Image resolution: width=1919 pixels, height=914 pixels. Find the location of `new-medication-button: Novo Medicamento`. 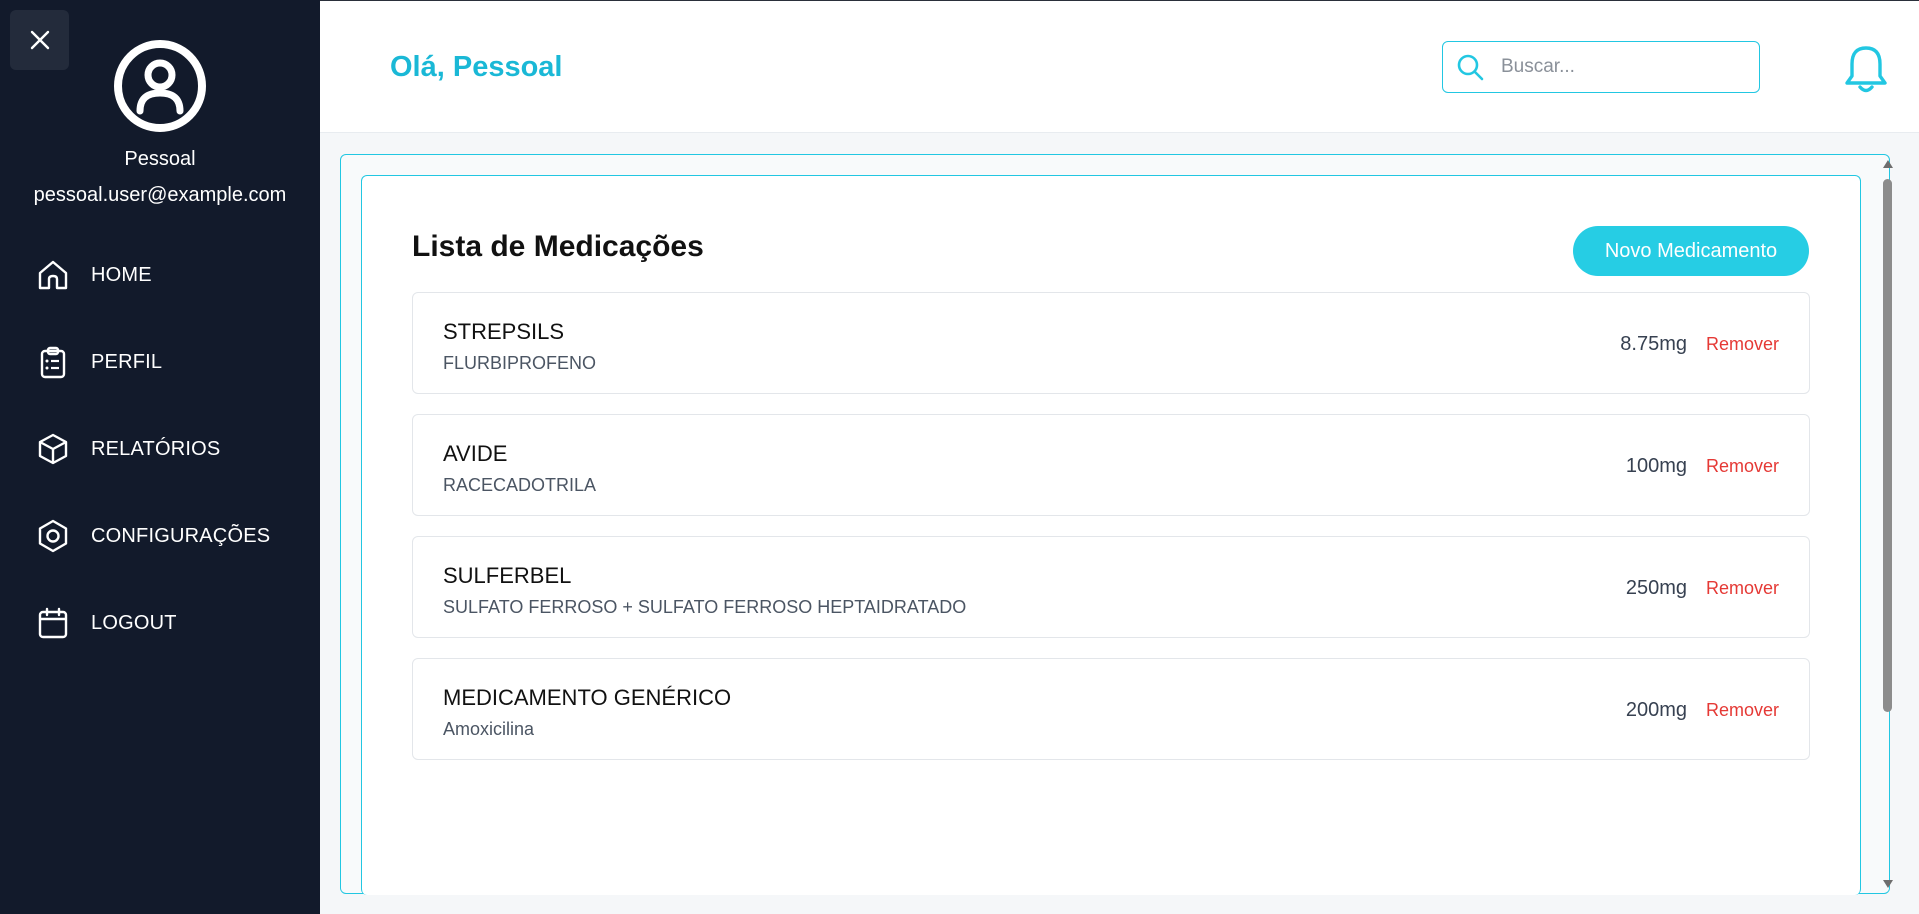

new-medication-button: Novo Medicamento is located at coordinates (1691, 251).